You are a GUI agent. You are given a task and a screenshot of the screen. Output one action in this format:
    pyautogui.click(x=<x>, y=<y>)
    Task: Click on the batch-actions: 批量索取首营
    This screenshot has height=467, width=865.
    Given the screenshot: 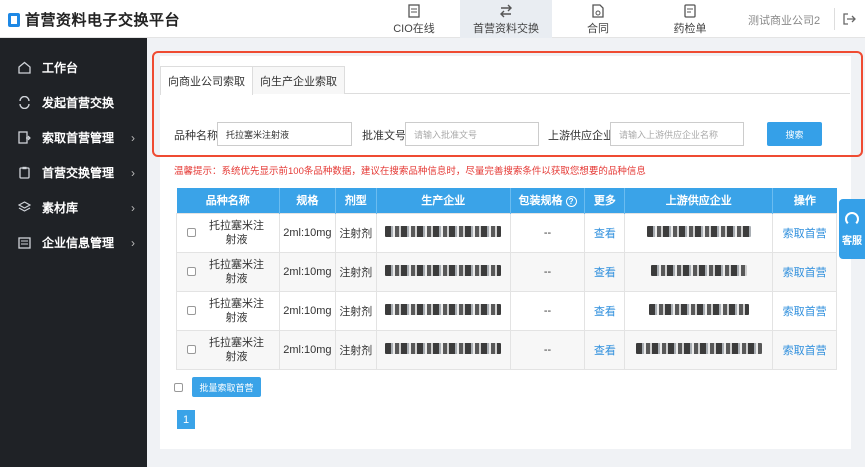 What is the action you would take?
    pyautogui.click(x=217, y=387)
    